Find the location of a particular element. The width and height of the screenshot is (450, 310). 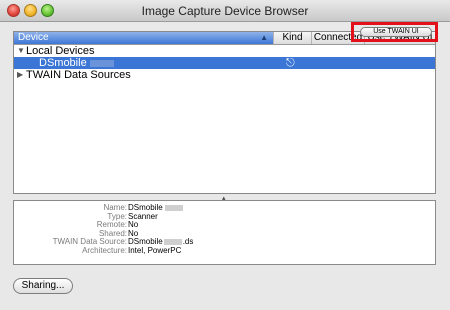

group-twain-data-sources: ▶ TWAIN Data Sources is located at coordinates (224, 75).